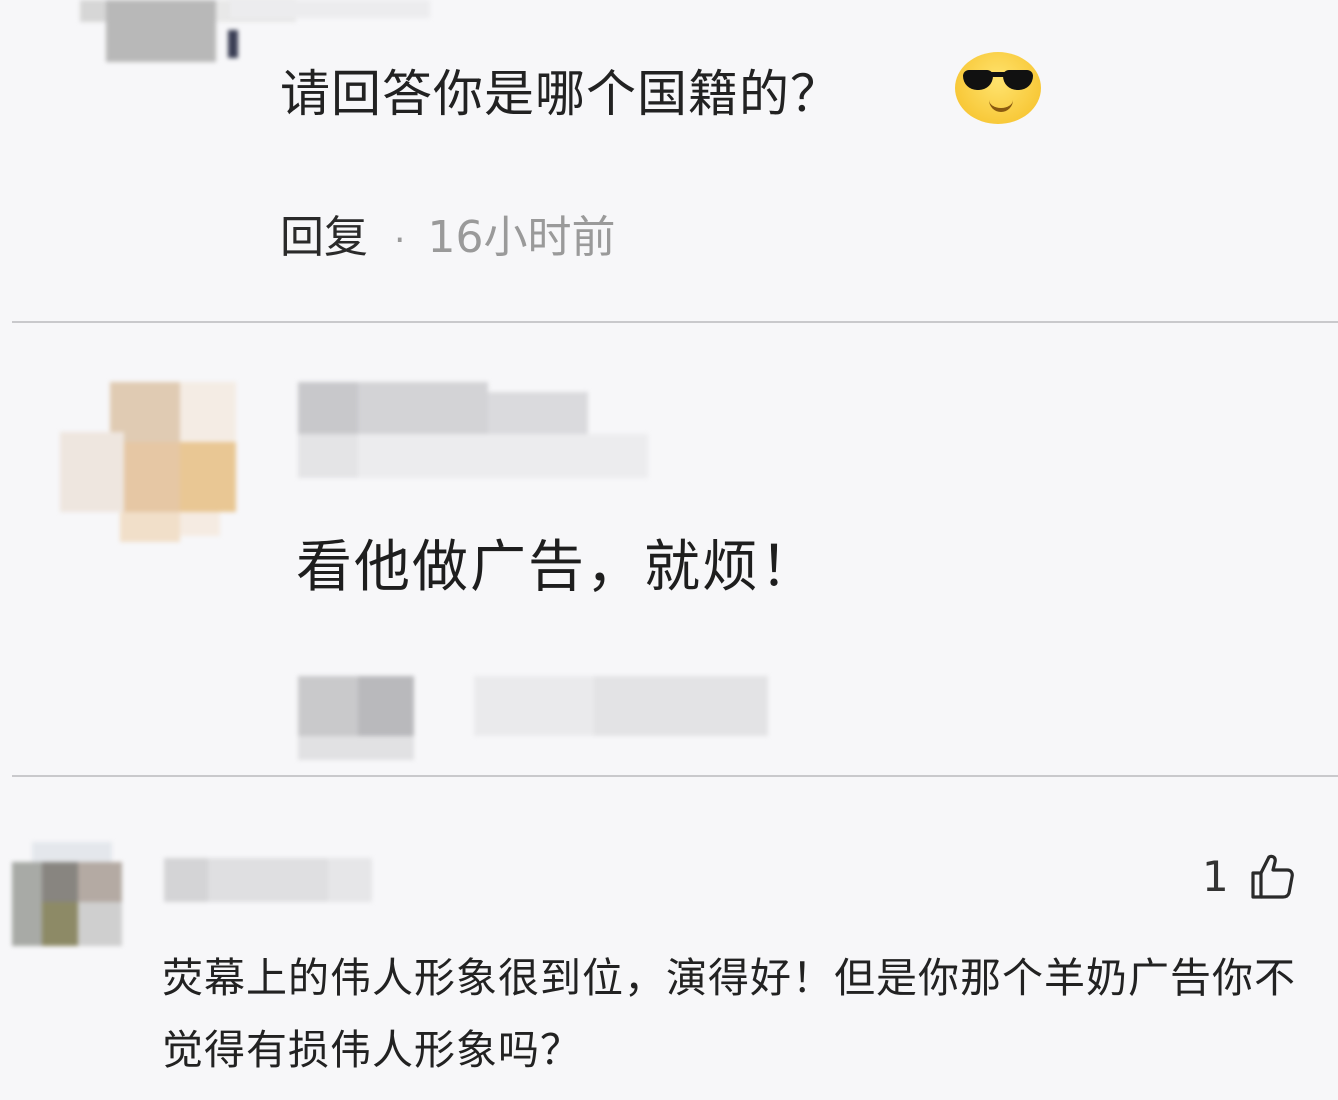 This screenshot has height=1100, width=1338. Describe the element at coordinates (533, 718) in the screenshot. I see `comment-meta-redacted` at that location.